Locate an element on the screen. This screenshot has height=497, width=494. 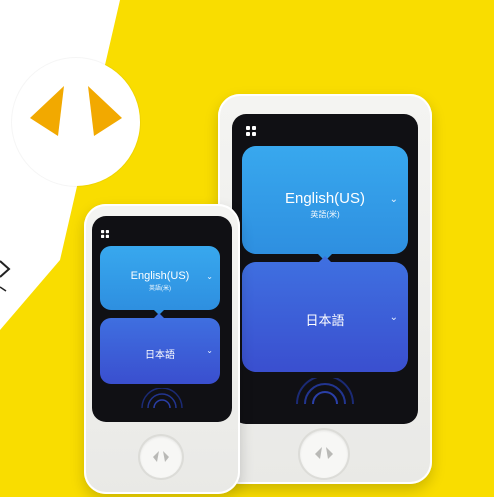
small-device-screen: English(US) 英語(米) ⌄ 日本語 ⌄ is located at coordinates (162, 319).